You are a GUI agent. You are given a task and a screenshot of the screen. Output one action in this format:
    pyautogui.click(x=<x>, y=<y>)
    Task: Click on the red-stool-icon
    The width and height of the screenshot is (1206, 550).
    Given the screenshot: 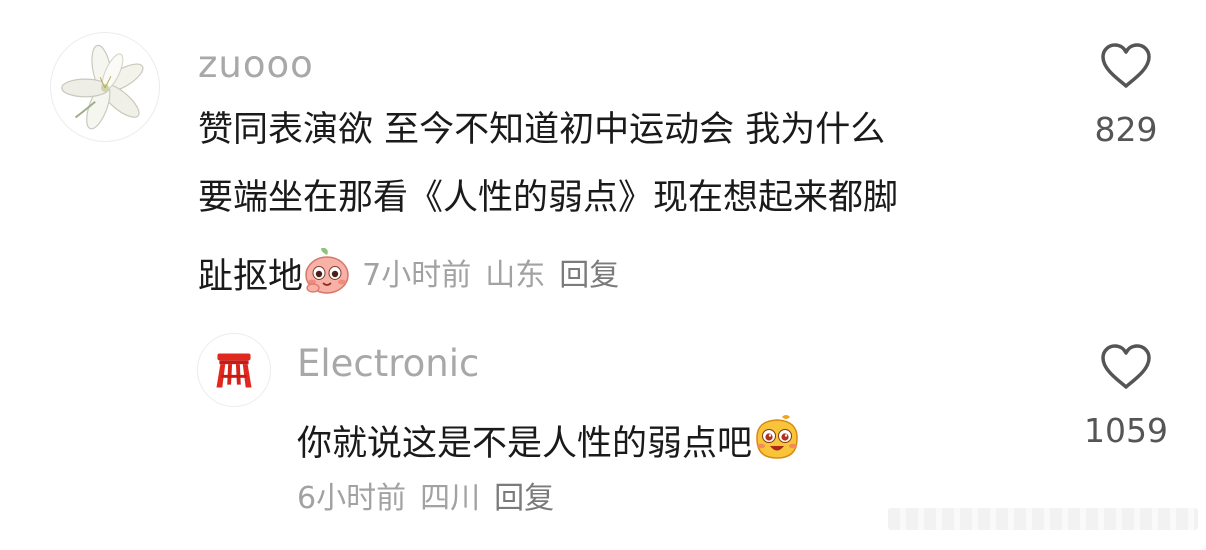 What is the action you would take?
    pyautogui.click(x=234, y=370)
    